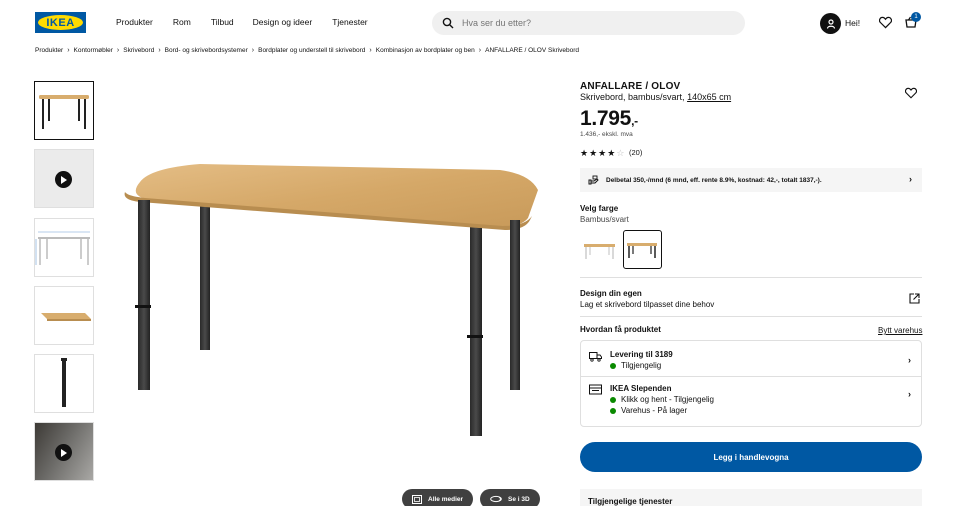 The height and width of the screenshot is (506, 960). What do you see at coordinates (283, 22) in the screenshot?
I see `nav-item-design: Design og ideer` at bounding box center [283, 22].